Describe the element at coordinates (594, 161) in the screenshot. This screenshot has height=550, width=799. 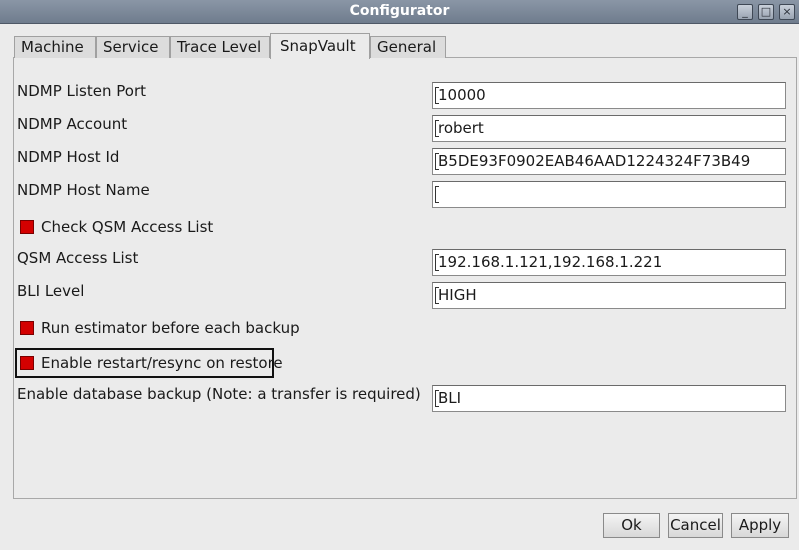
I see `ndmp-host-id-value: B5DE93F0902EAB46AAD1224324F73B49` at that location.